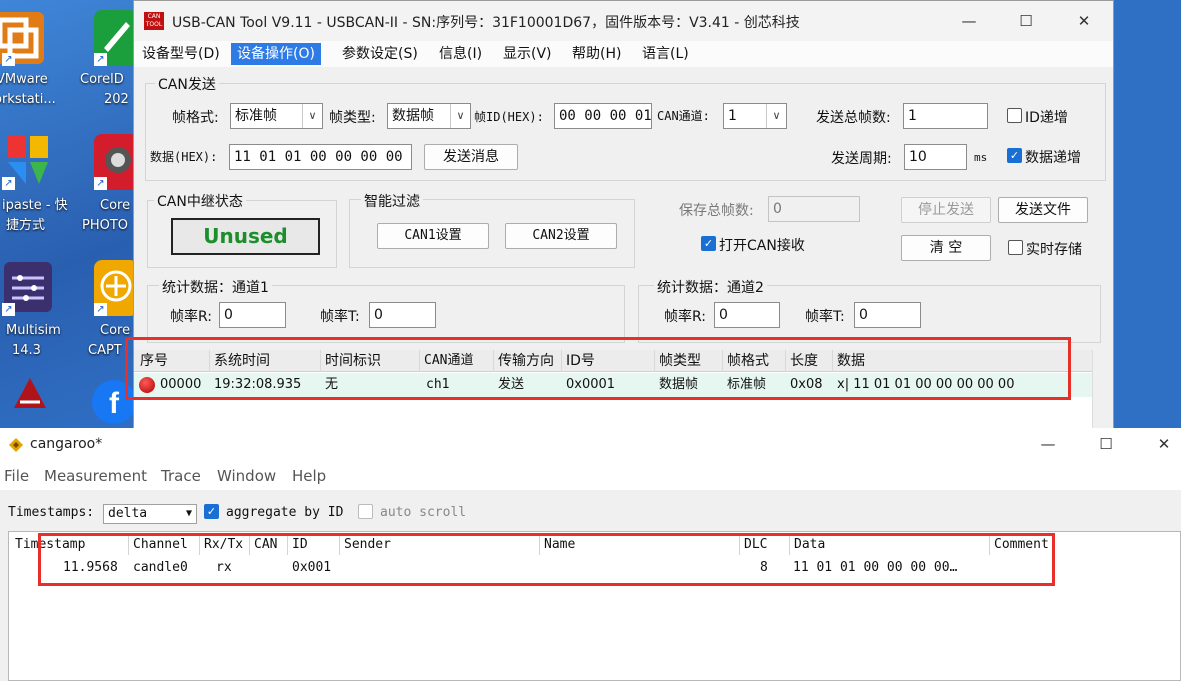 Image resolution: width=1181 pixels, height=681 pixels. I want to click on relay-status-indicator: Unused, so click(245, 236).